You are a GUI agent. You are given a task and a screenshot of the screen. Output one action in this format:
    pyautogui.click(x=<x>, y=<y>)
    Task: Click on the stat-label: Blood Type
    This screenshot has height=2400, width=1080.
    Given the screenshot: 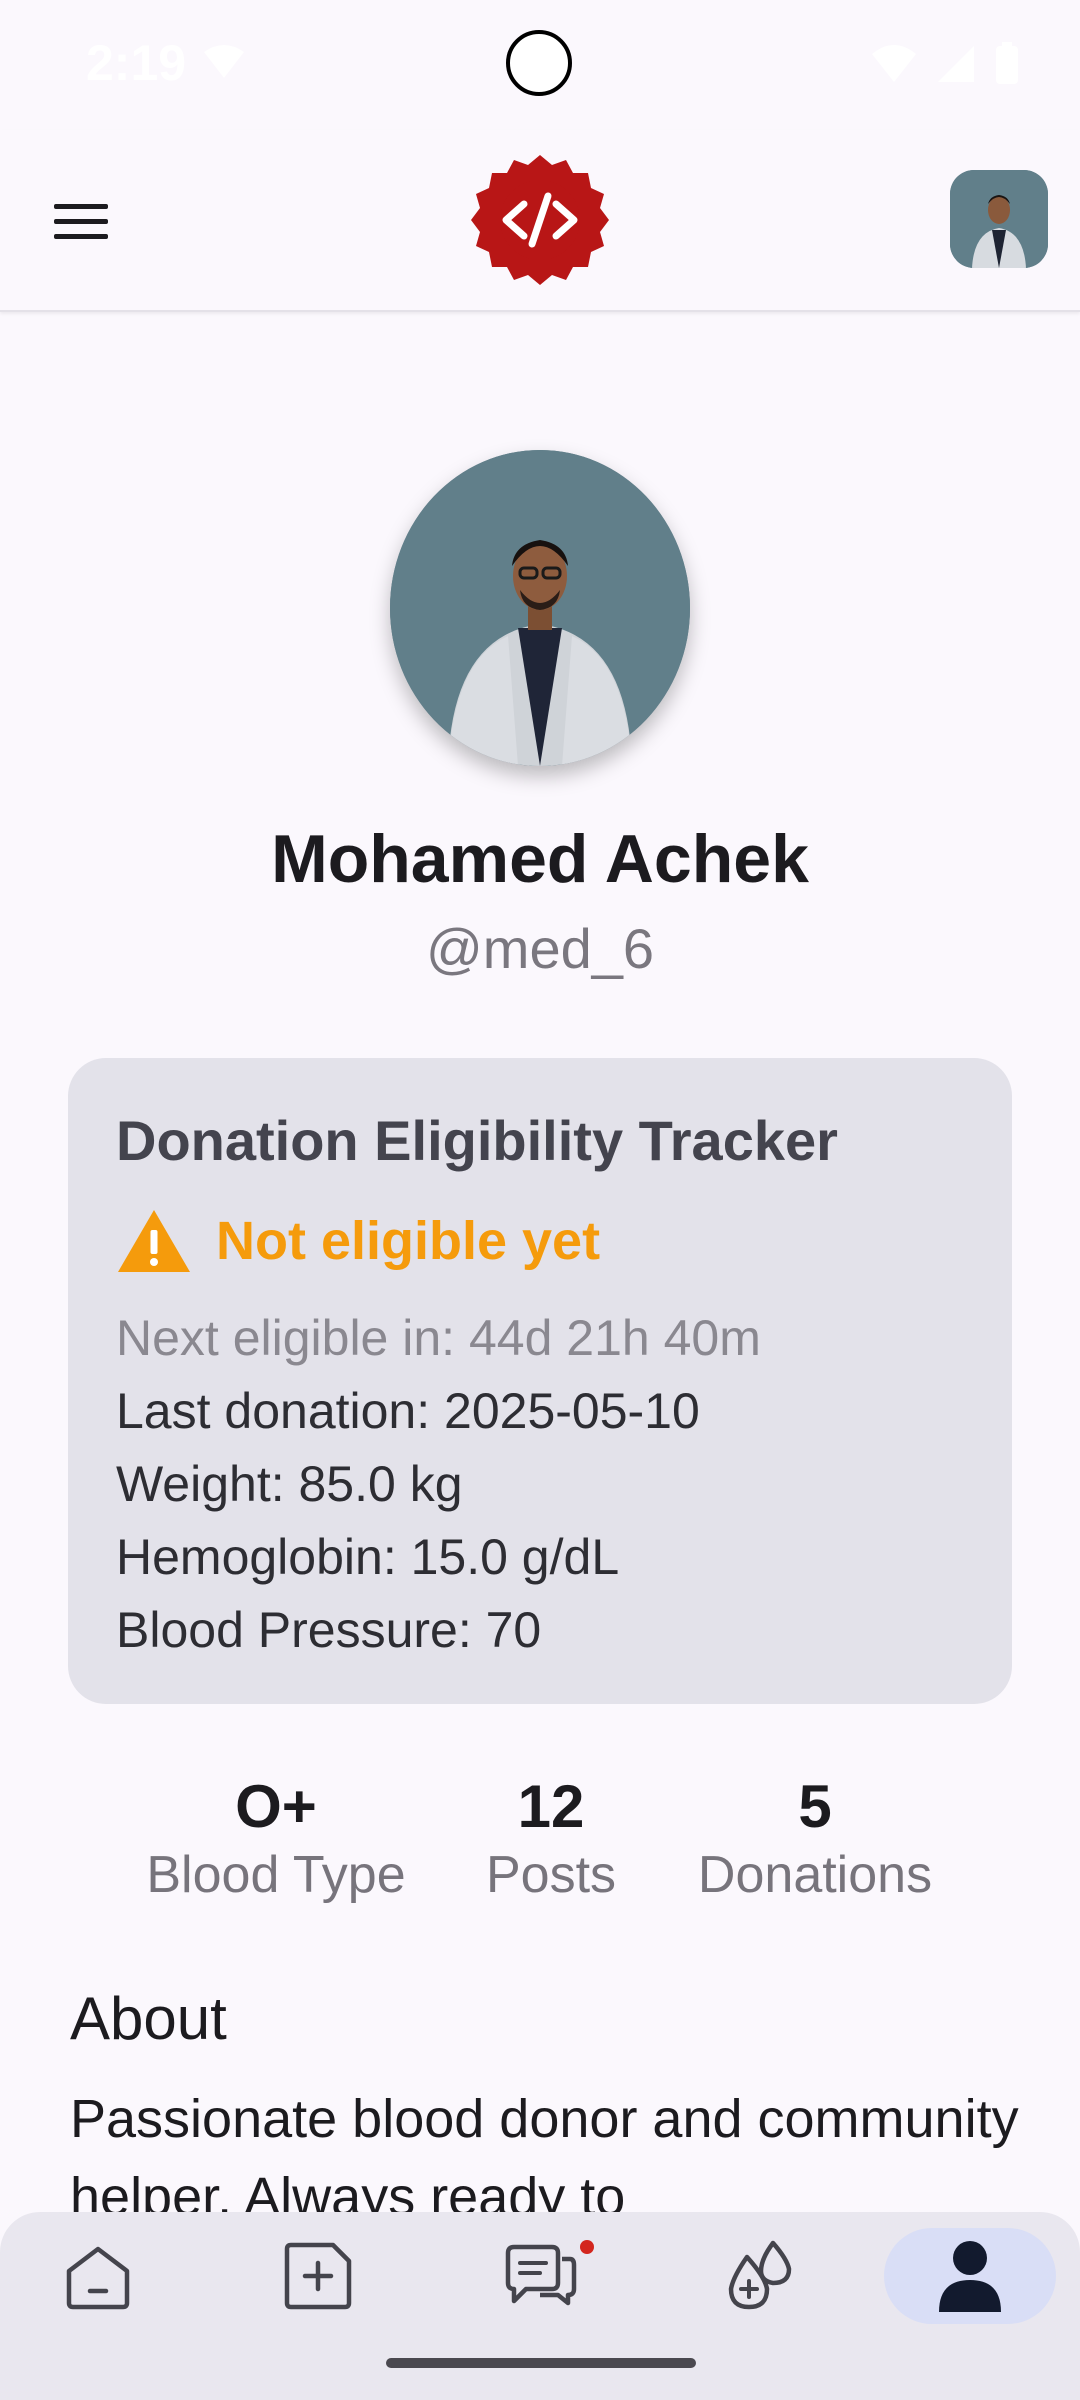 What is the action you would take?
    pyautogui.click(x=276, y=1875)
    